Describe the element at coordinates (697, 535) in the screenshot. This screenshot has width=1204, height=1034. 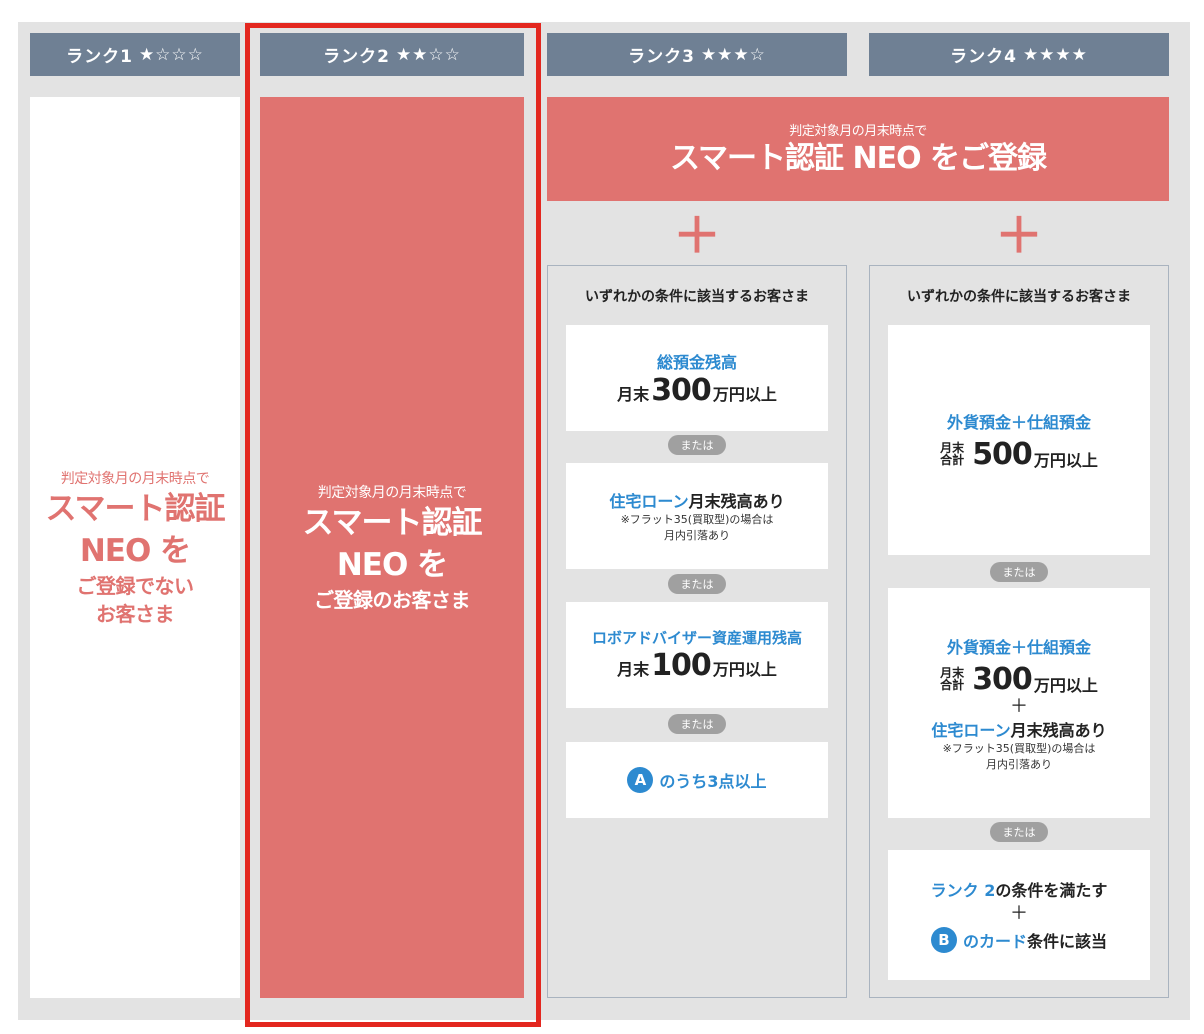
I see `rank3-card2-note2: 月内引落あり` at that location.